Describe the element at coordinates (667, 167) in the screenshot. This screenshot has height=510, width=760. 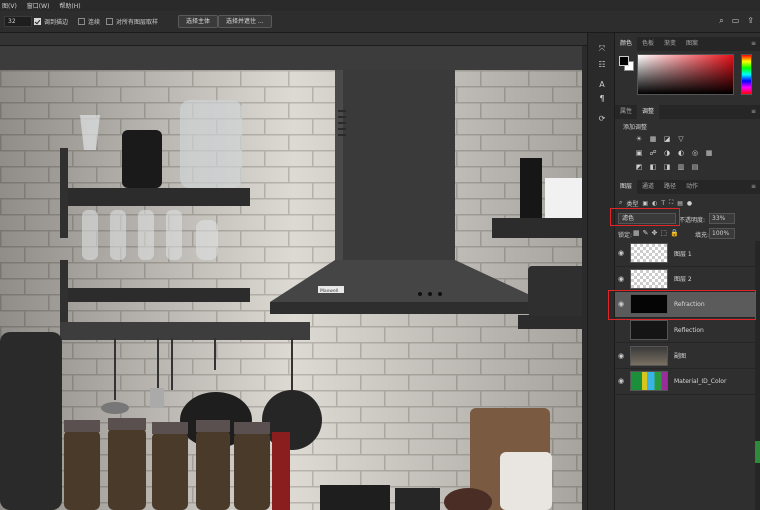
I see `threshold-icon: ◨` at that location.